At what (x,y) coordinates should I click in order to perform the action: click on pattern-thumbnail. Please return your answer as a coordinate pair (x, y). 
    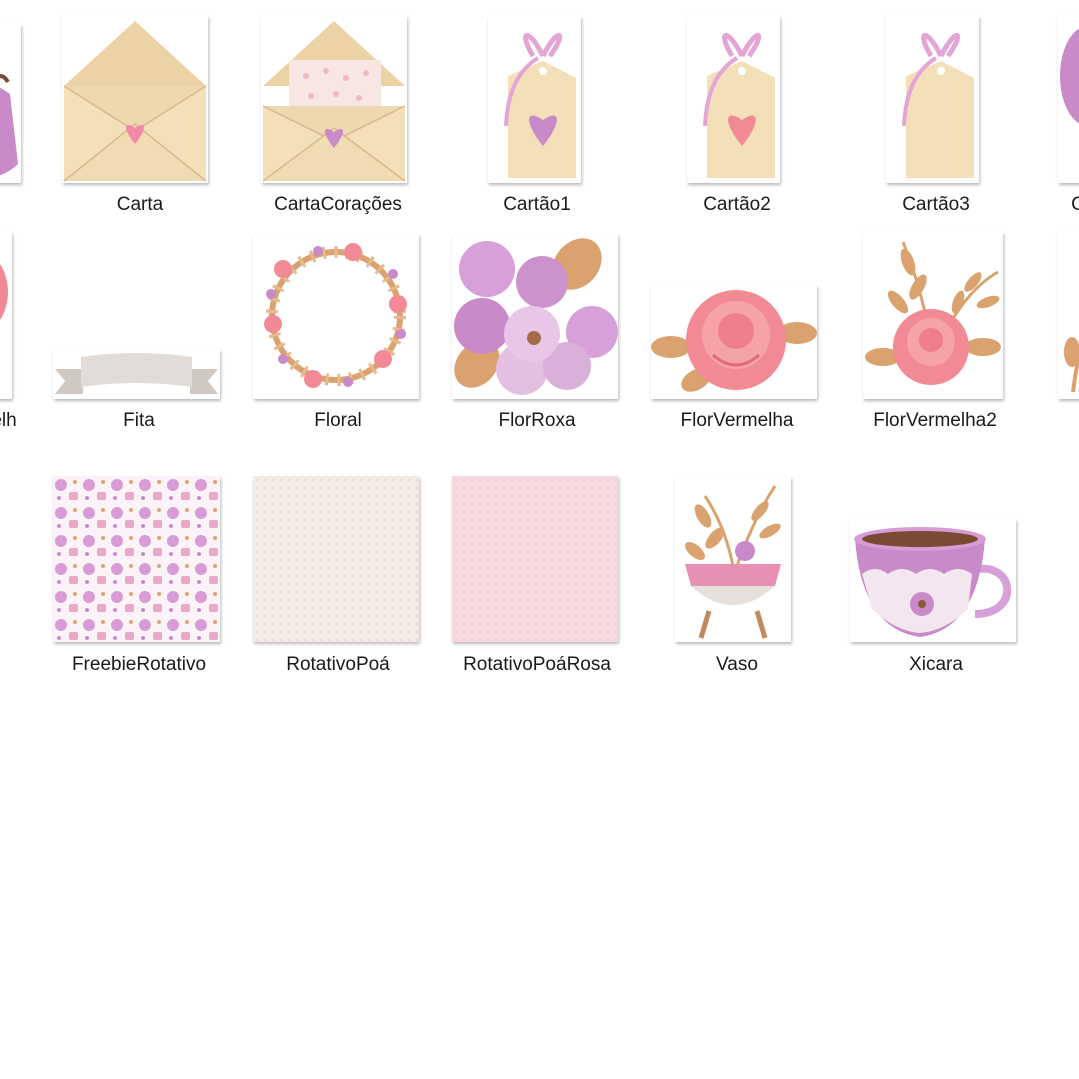
    Looking at the image, I should click on (136, 559).